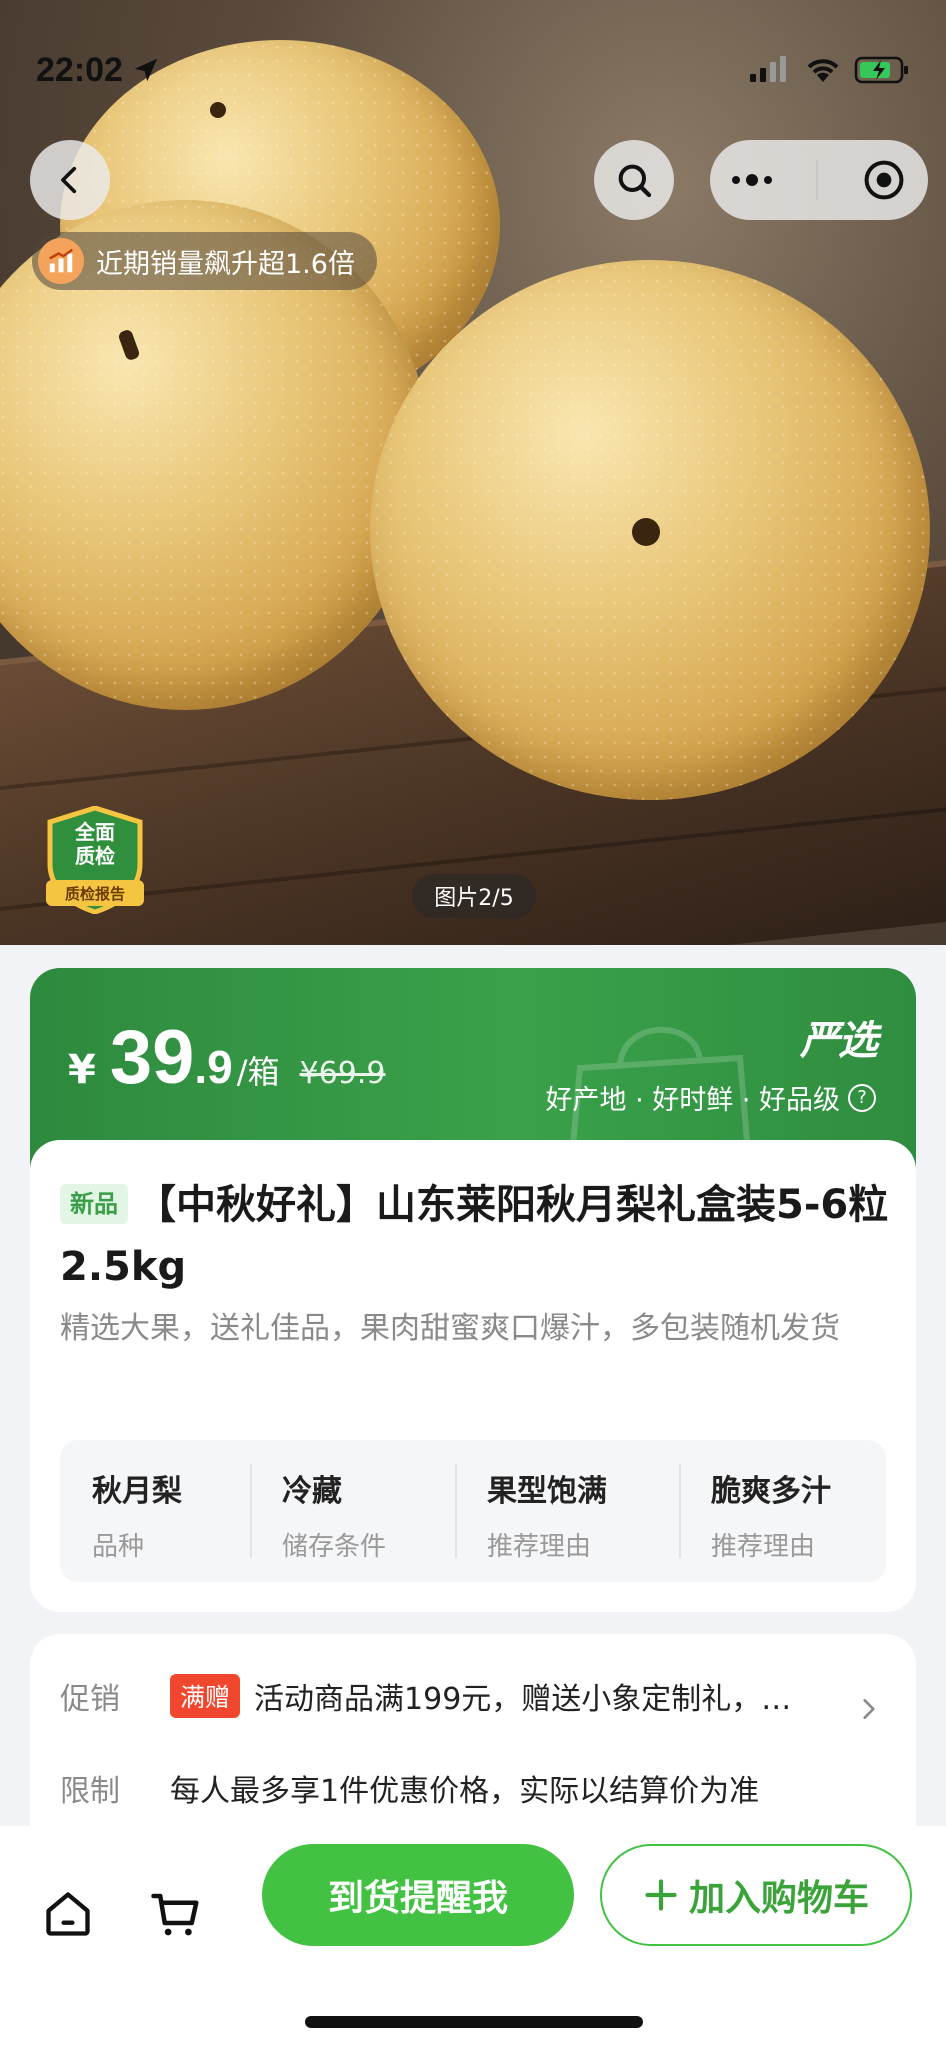 This screenshot has height=2048, width=946. I want to click on attribute-variety: 秋月梨 品种, so click(137, 1518).